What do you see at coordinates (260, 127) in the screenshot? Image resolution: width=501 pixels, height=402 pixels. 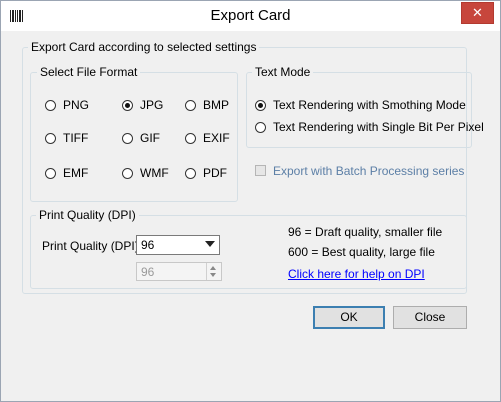 I see `radio-single-bit-circle` at bounding box center [260, 127].